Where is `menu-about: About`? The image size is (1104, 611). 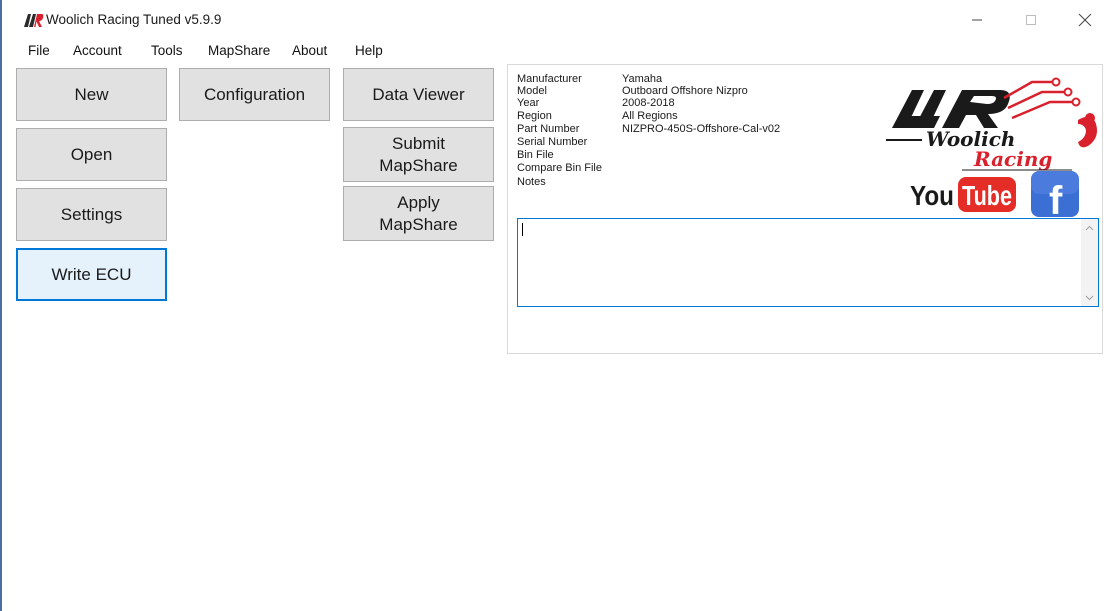 menu-about: About is located at coordinates (309, 50).